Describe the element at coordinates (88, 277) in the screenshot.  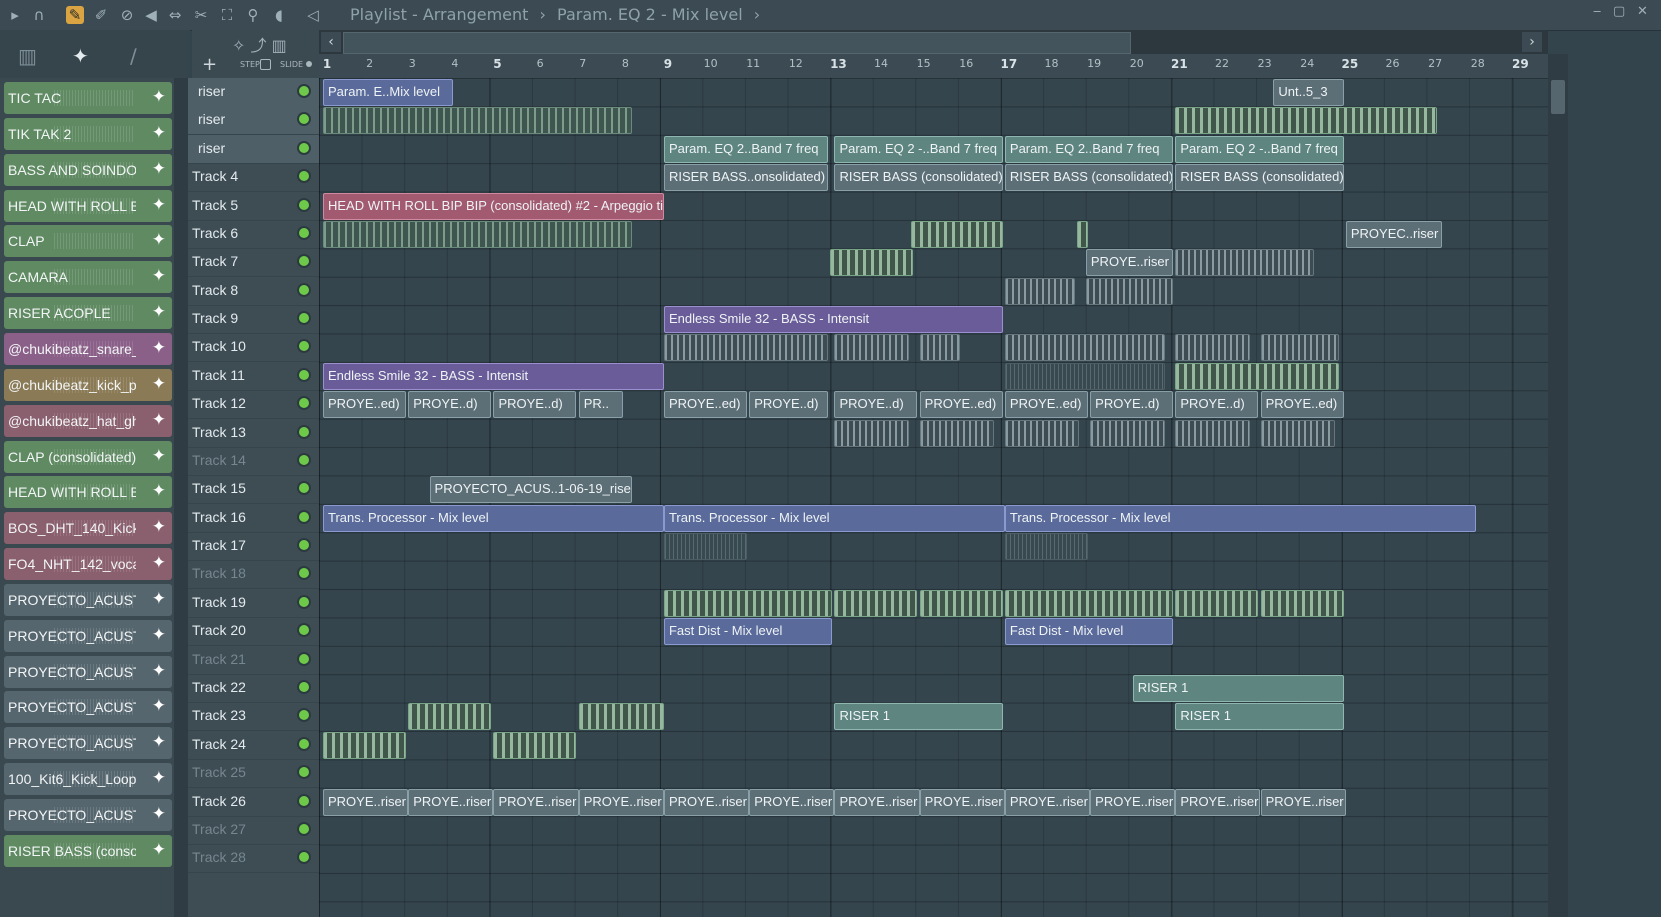
I see `channel-button: CAMARA ✦` at that location.